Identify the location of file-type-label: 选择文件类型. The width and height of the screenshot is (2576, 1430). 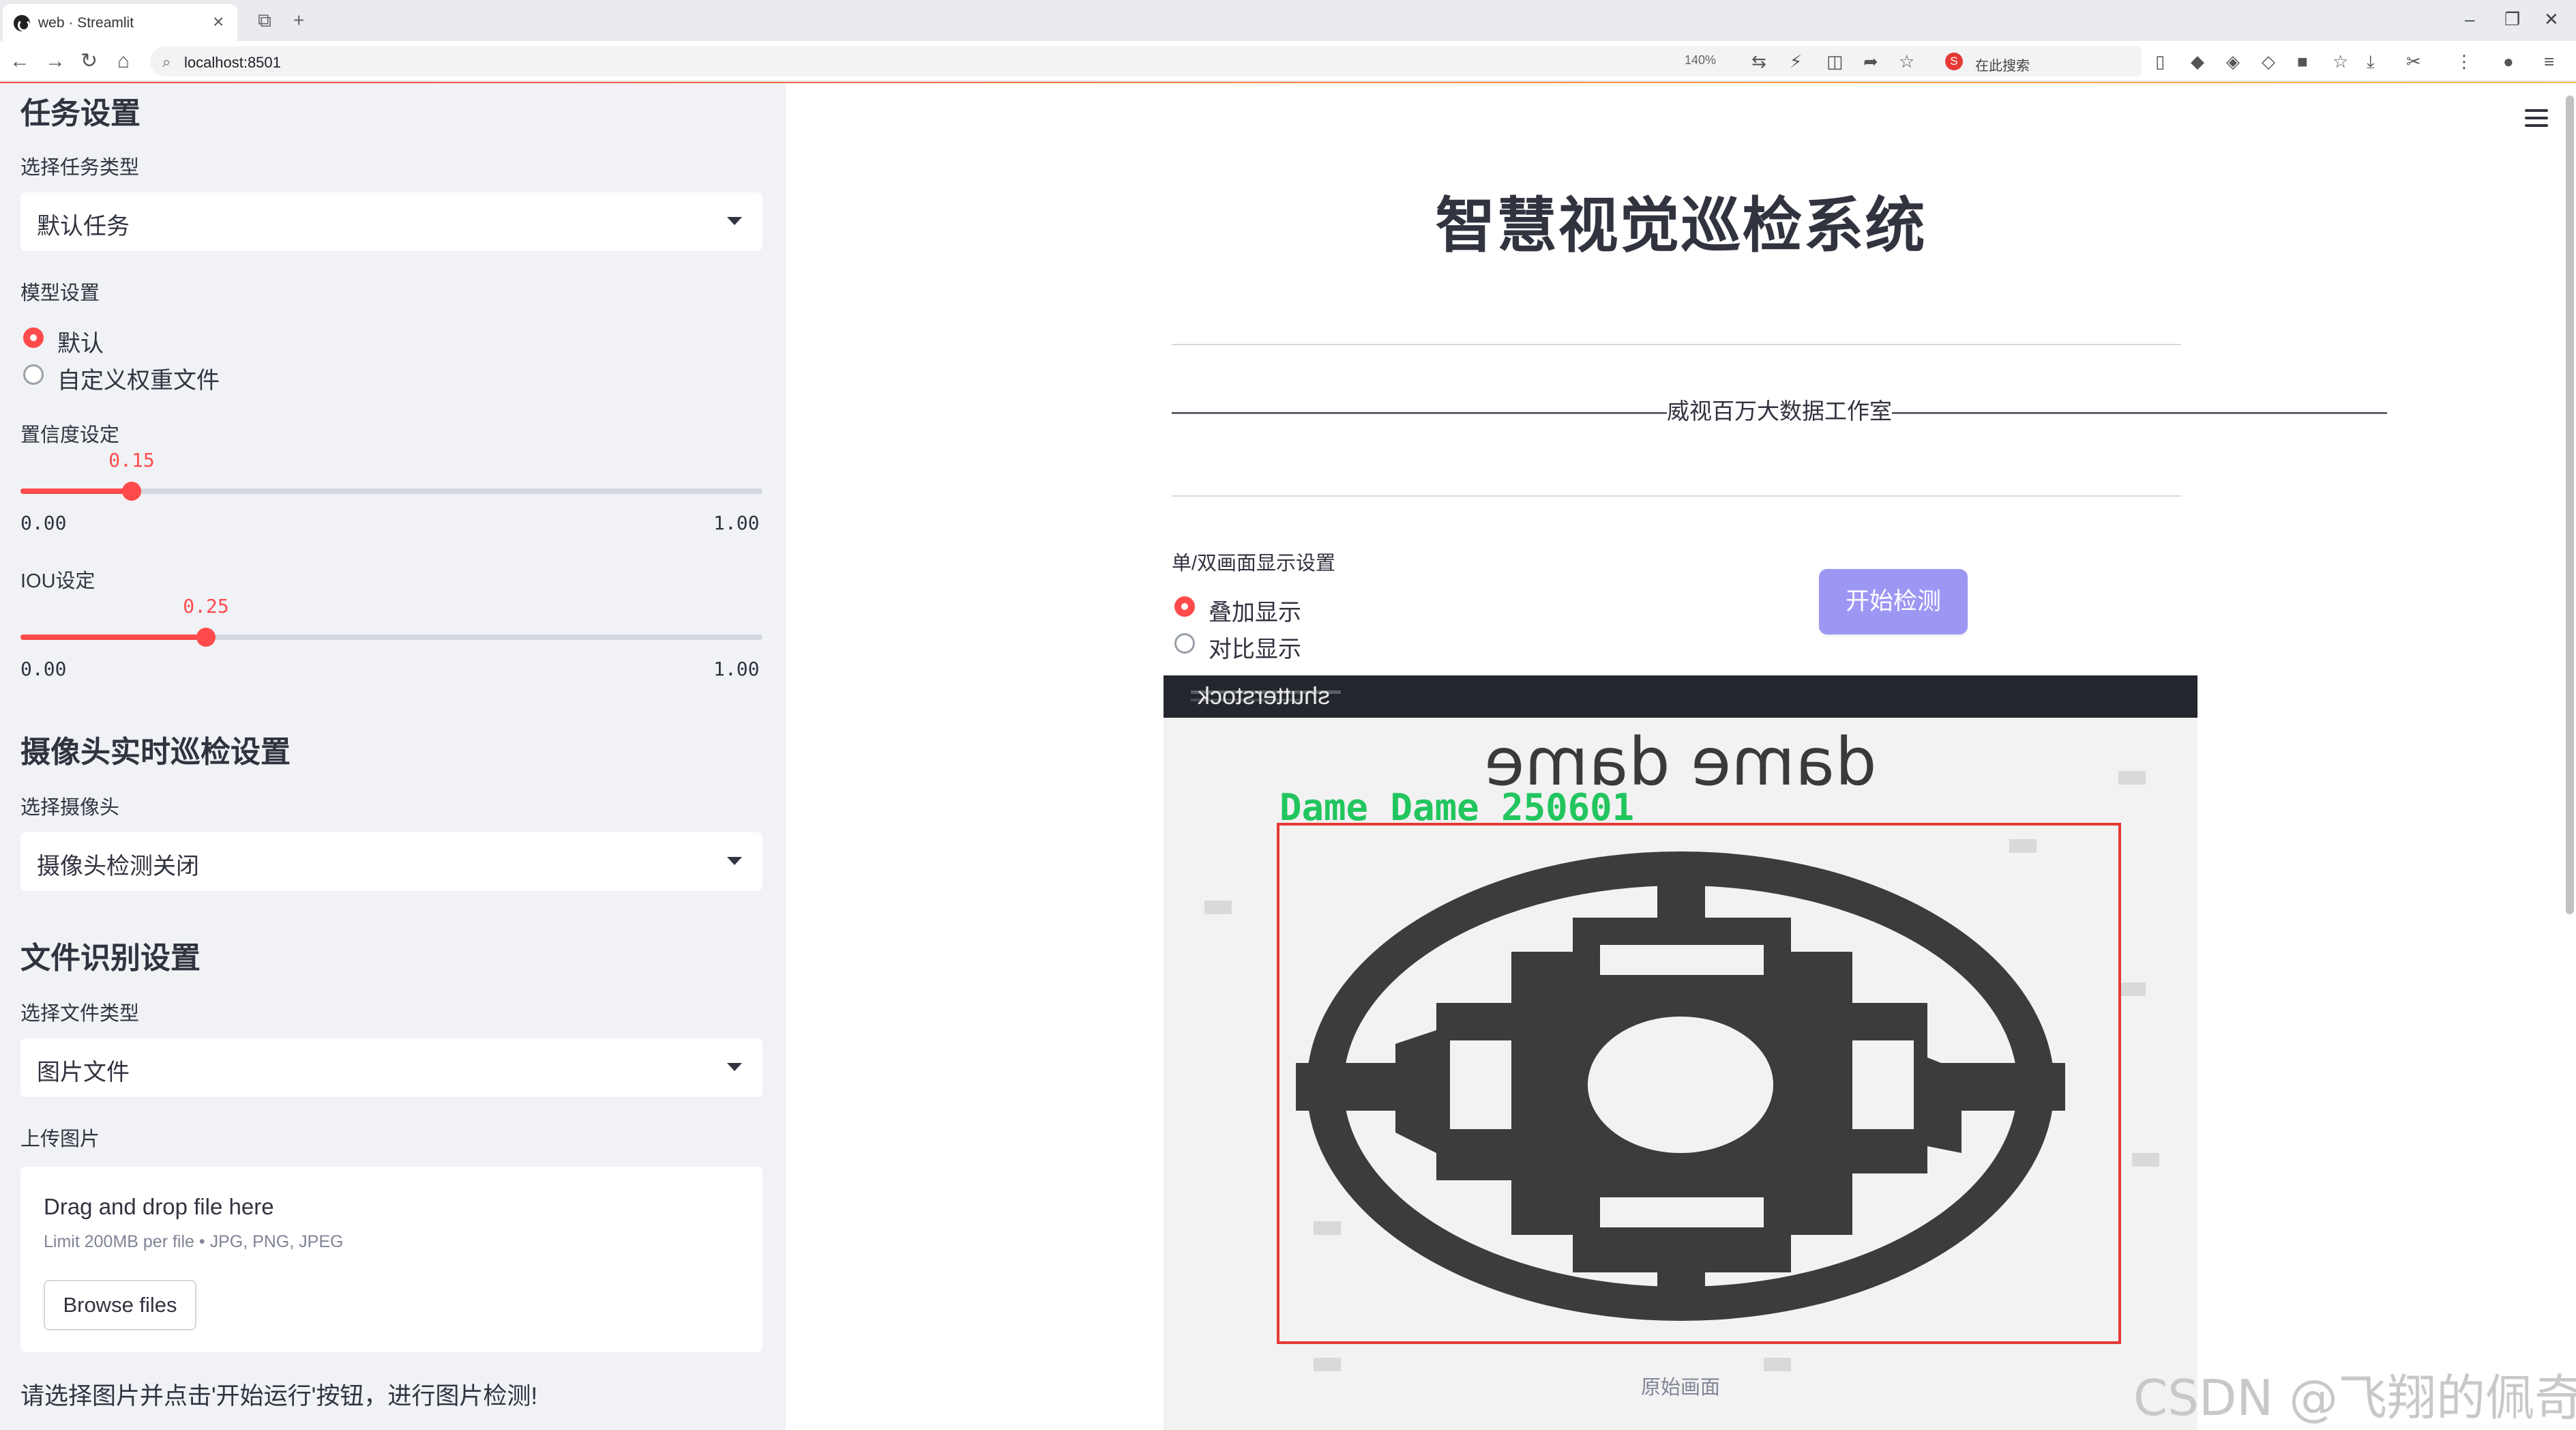
(80, 1014).